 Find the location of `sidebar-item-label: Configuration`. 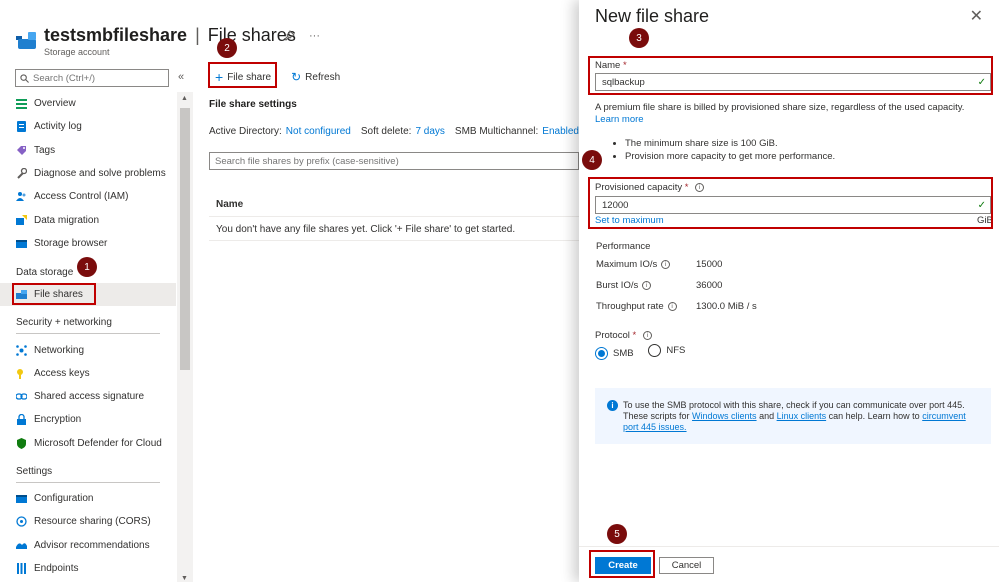

sidebar-item-label: Configuration is located at coordinates (64, 498).